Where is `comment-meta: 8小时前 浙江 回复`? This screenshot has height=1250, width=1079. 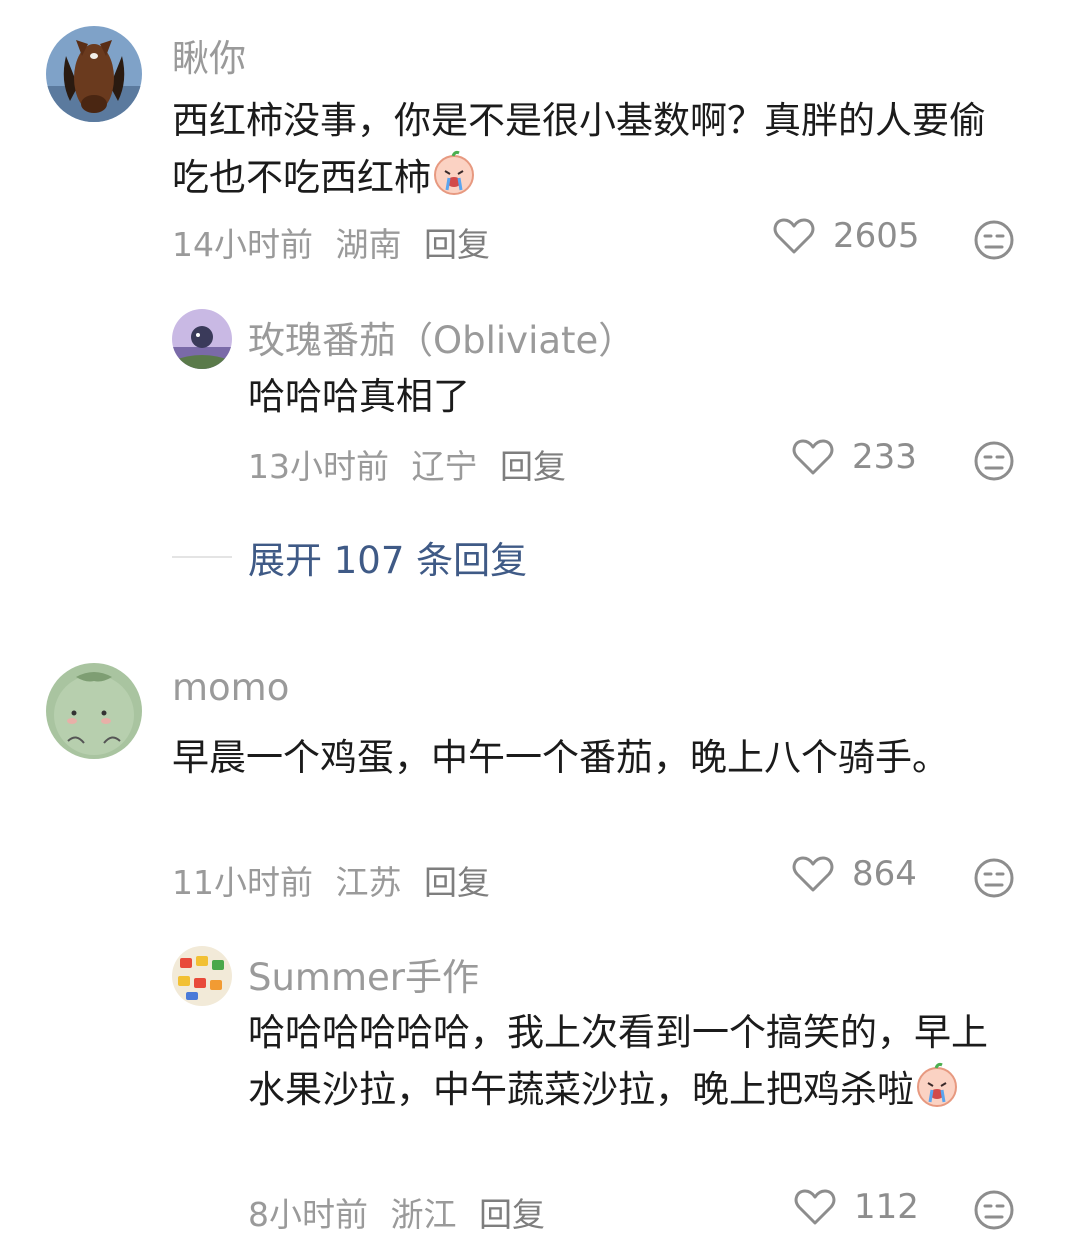
comment-meta: 8小时前 浙江 回复 is located at coordinates (402, 1212).